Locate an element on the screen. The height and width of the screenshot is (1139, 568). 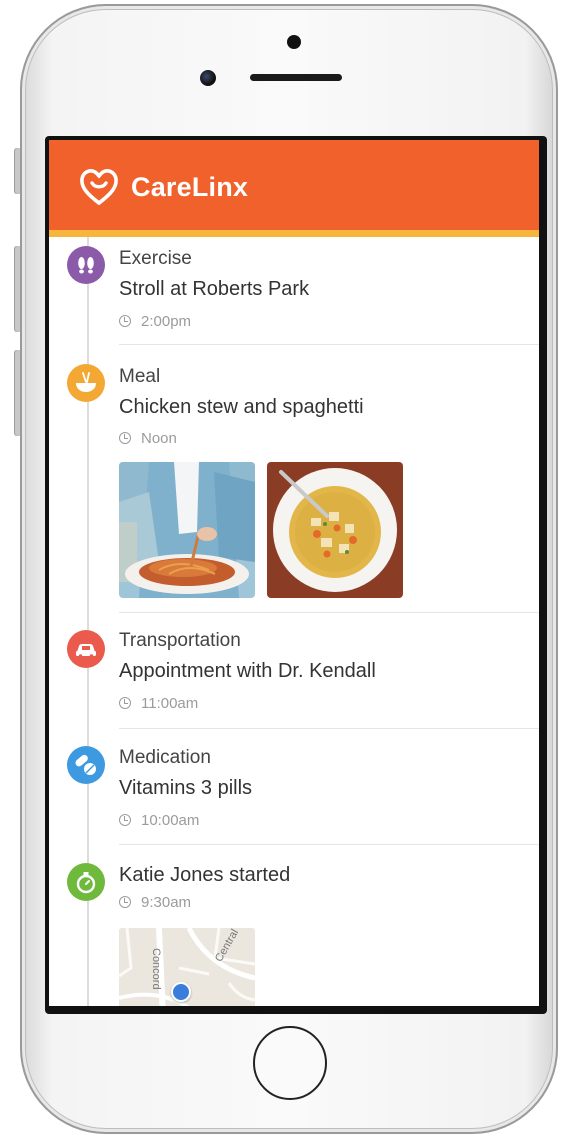
entry-category: Transportation is located at coordinates (180, 640).